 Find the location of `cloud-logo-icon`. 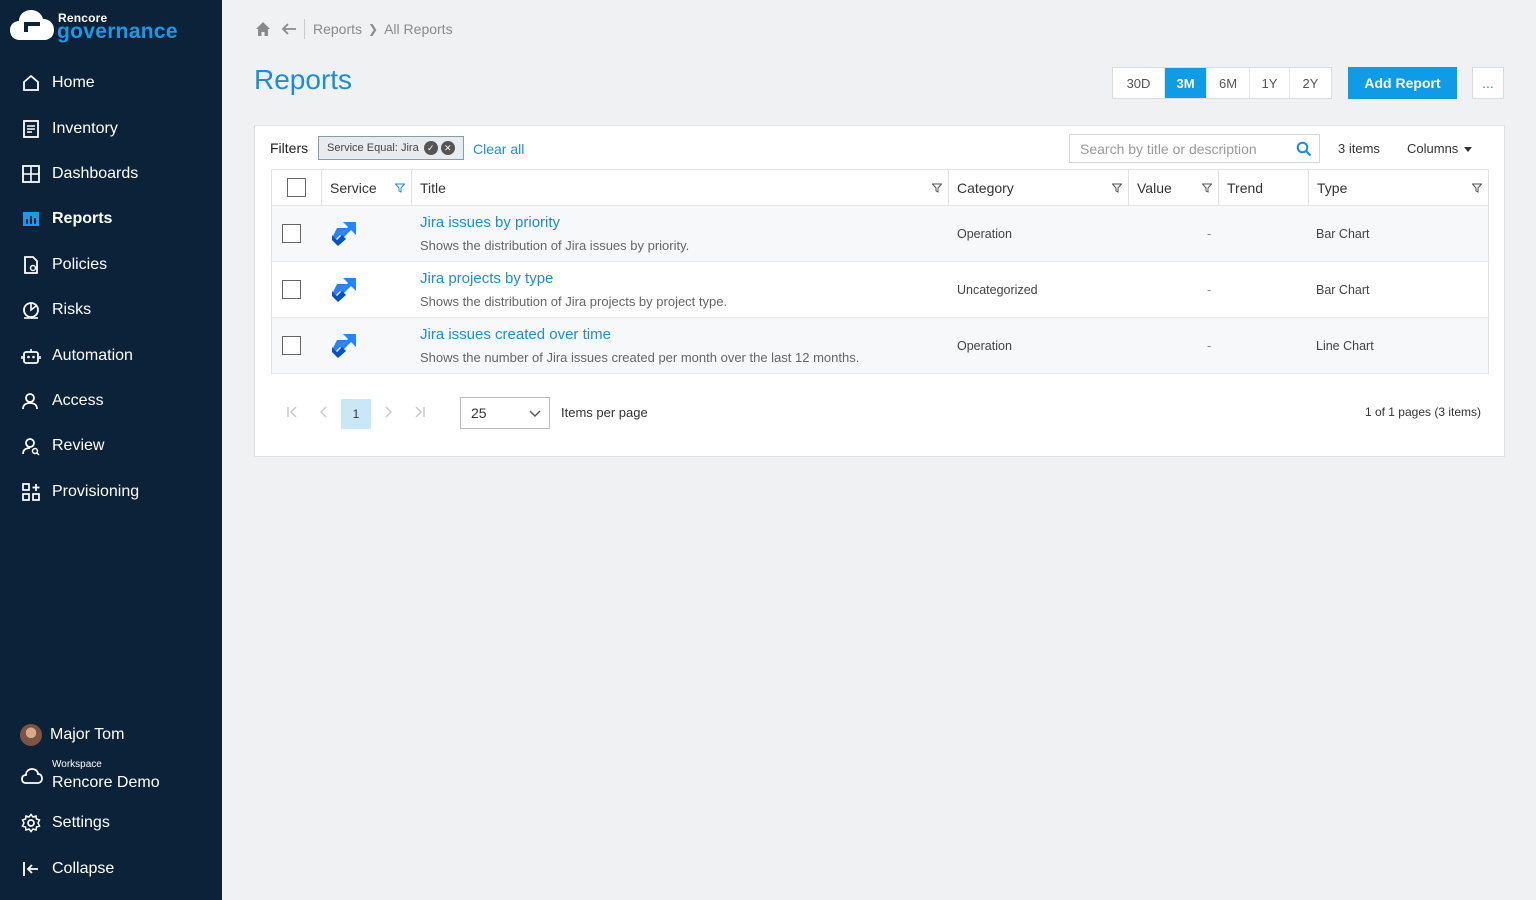

cloud-logo-icon is located at coordinates (32, 25).